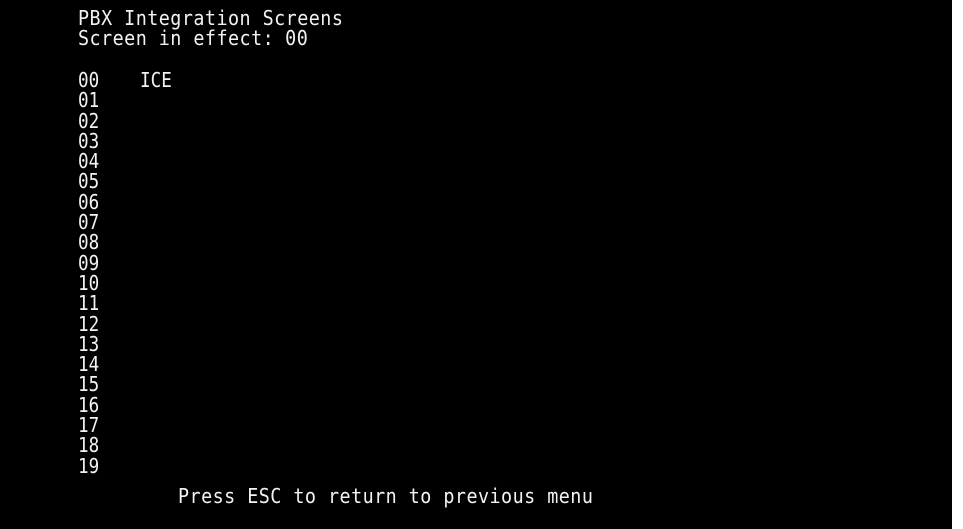  Describe the element at coordinates (103, 161) in the screenshot. I see `screen-list-item: 04` at that location.